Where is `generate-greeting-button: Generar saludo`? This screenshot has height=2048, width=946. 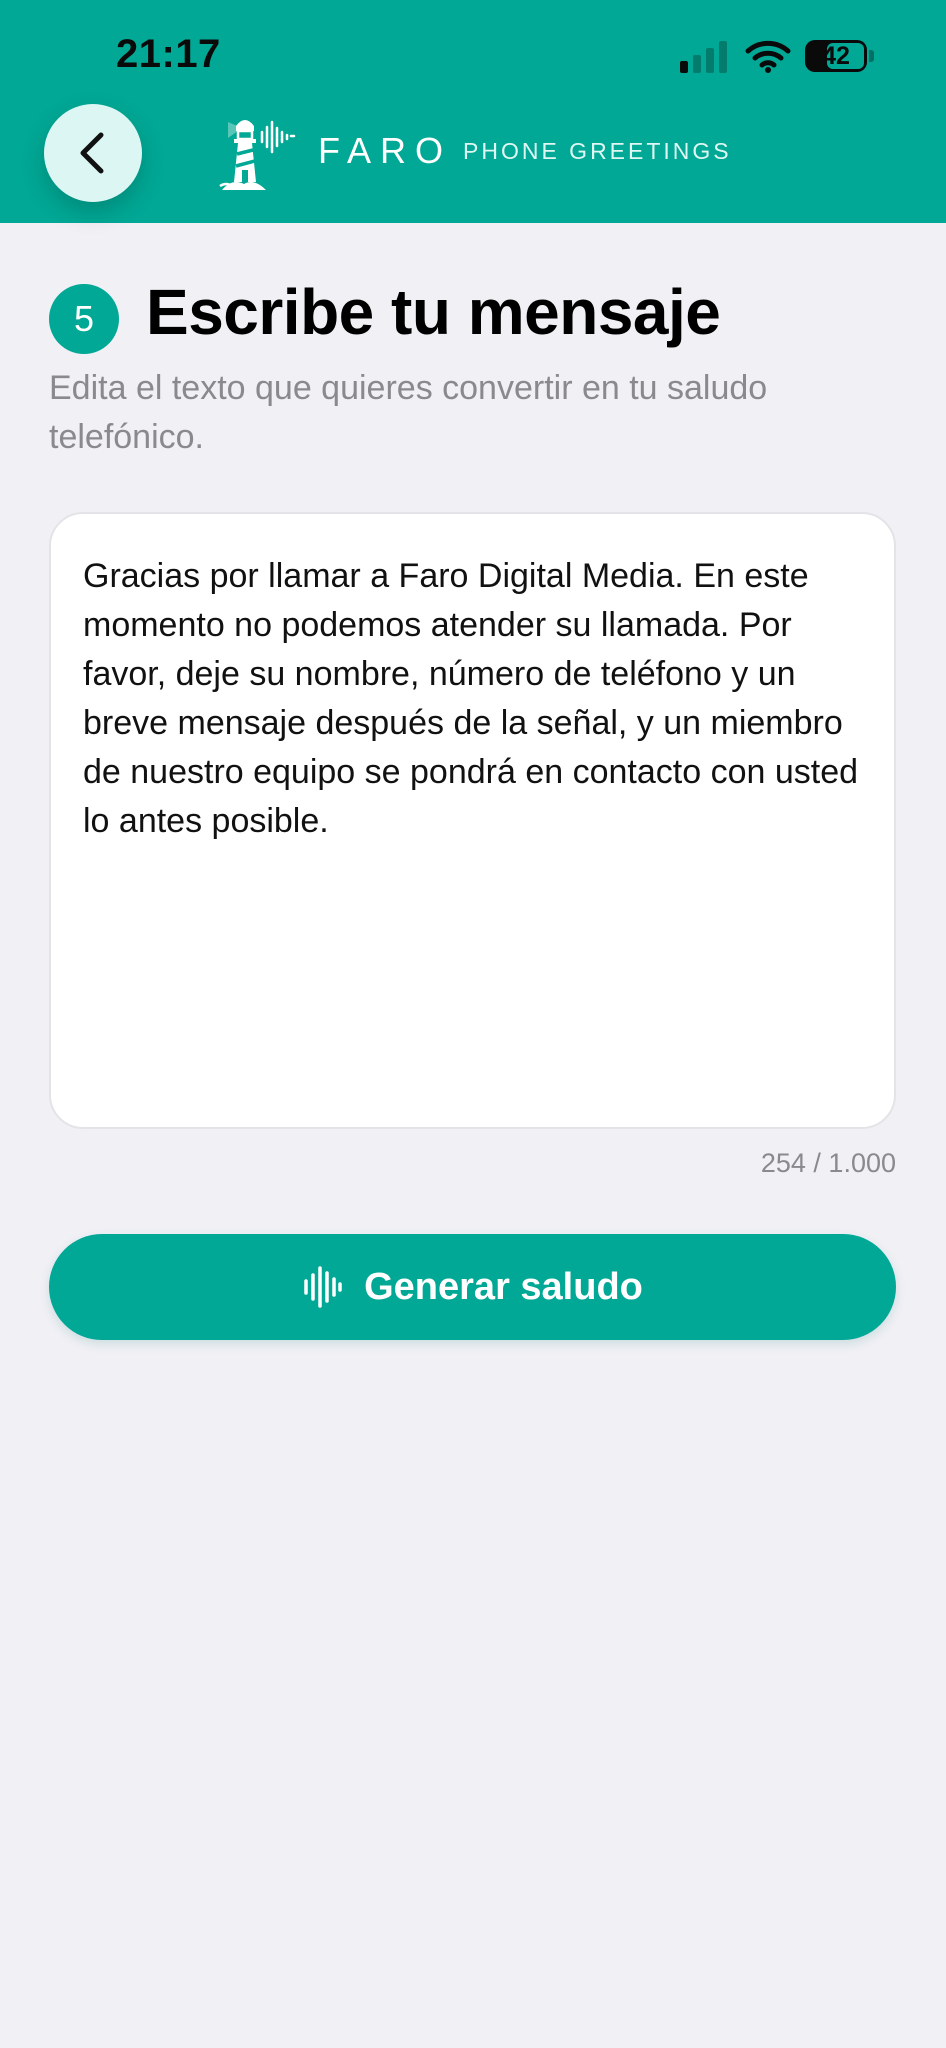 generate-greeting-button: Generar saludo is located at coordinates (472, 1287).